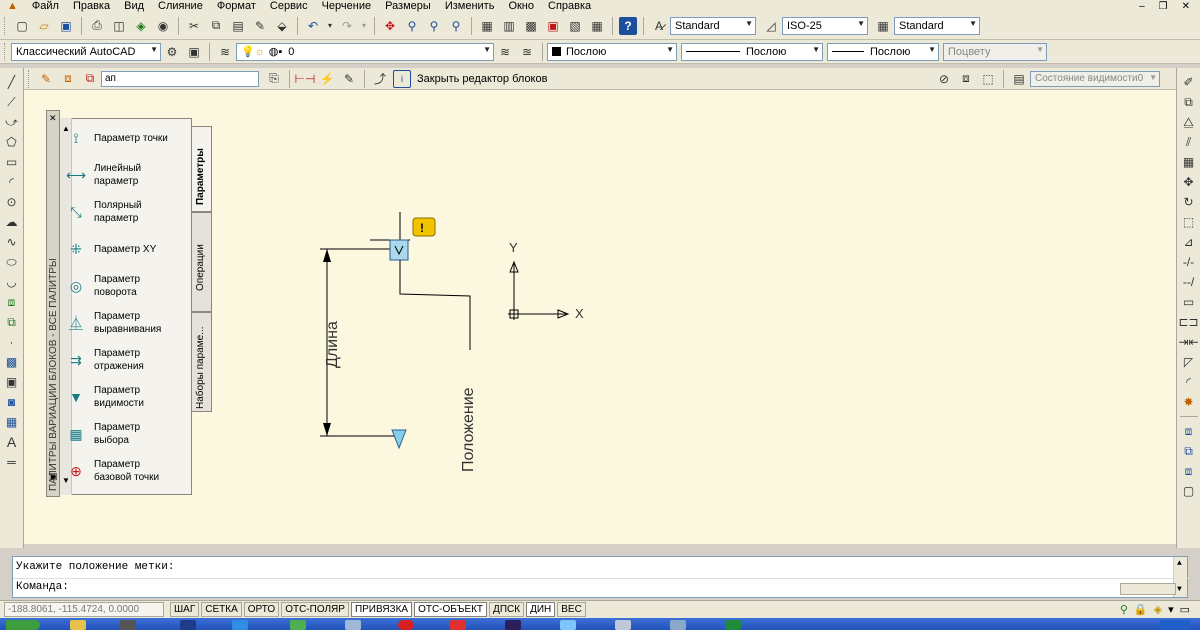 The width and height of the screenshot is (1200, 630). I want to click on explode-icon: ✸, so click(1189, 402).